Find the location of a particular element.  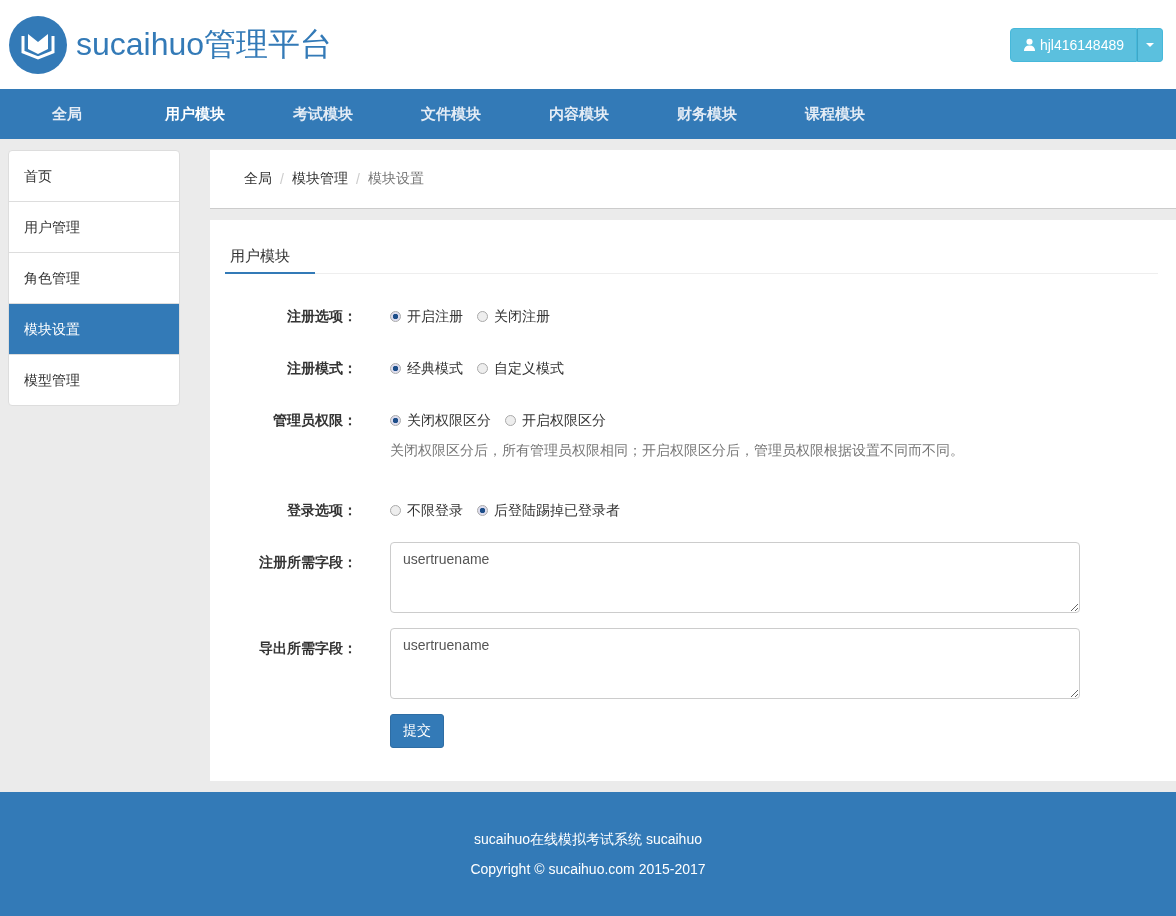

field-label: 注册选项： is located at coordinates (322, 316).